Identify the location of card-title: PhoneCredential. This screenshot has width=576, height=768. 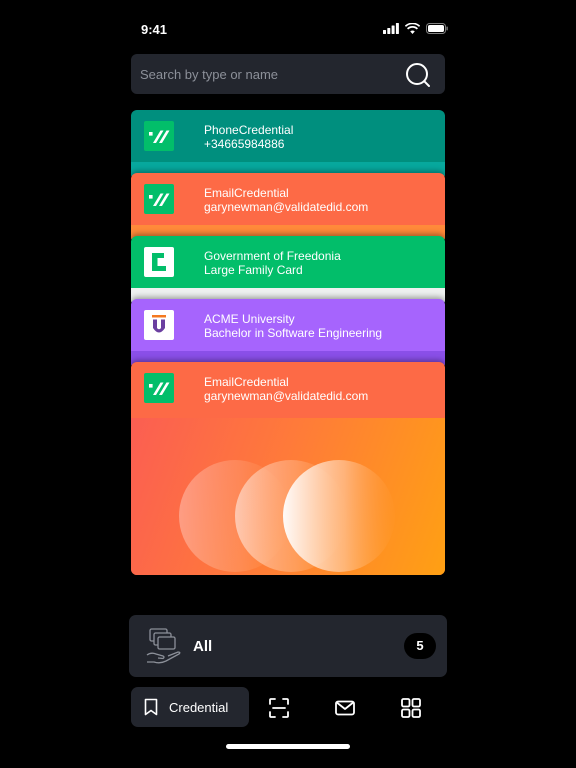
(249, 130).